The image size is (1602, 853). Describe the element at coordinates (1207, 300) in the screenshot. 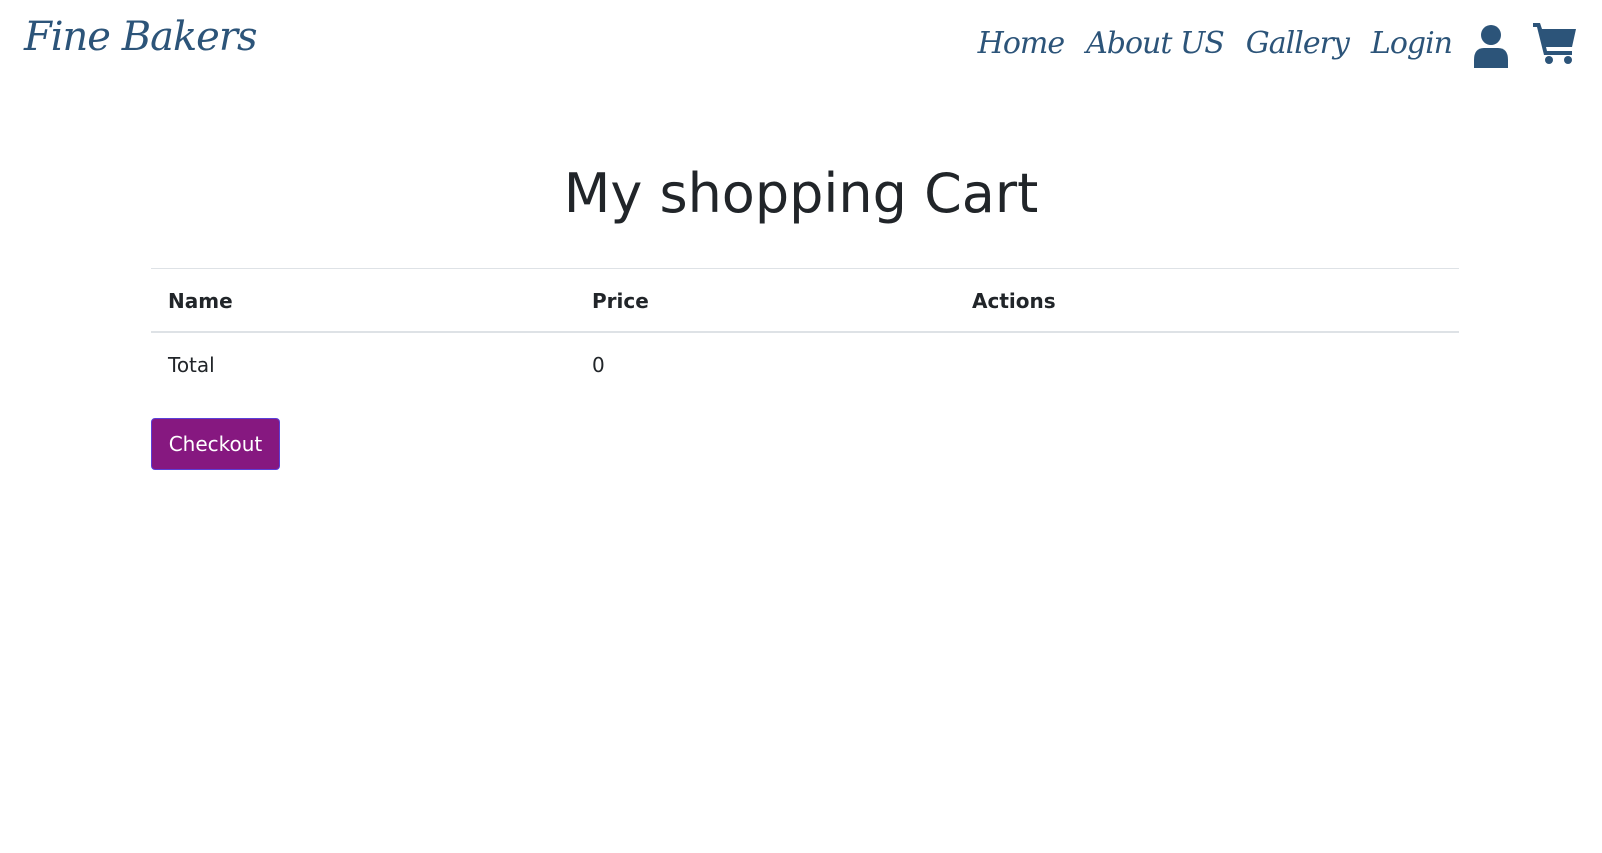

I see `column-header-actions: Actions` at that location.